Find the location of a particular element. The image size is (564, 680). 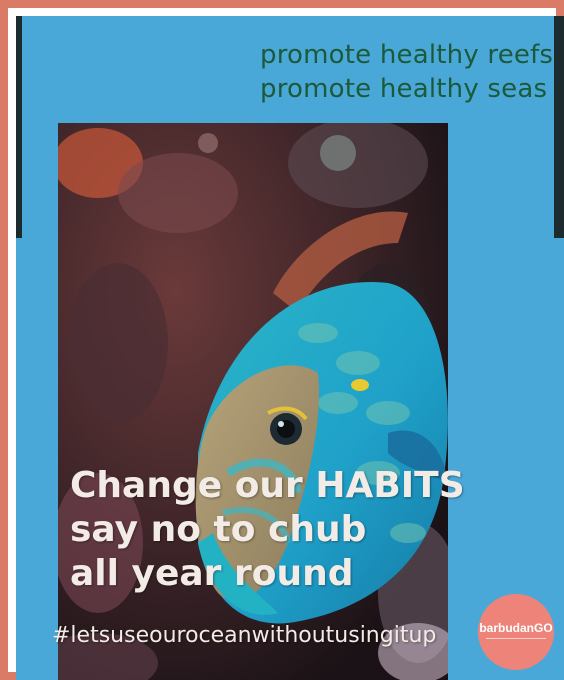

headline-line-2: promote healthy seas is located at coordinates (404, 89).